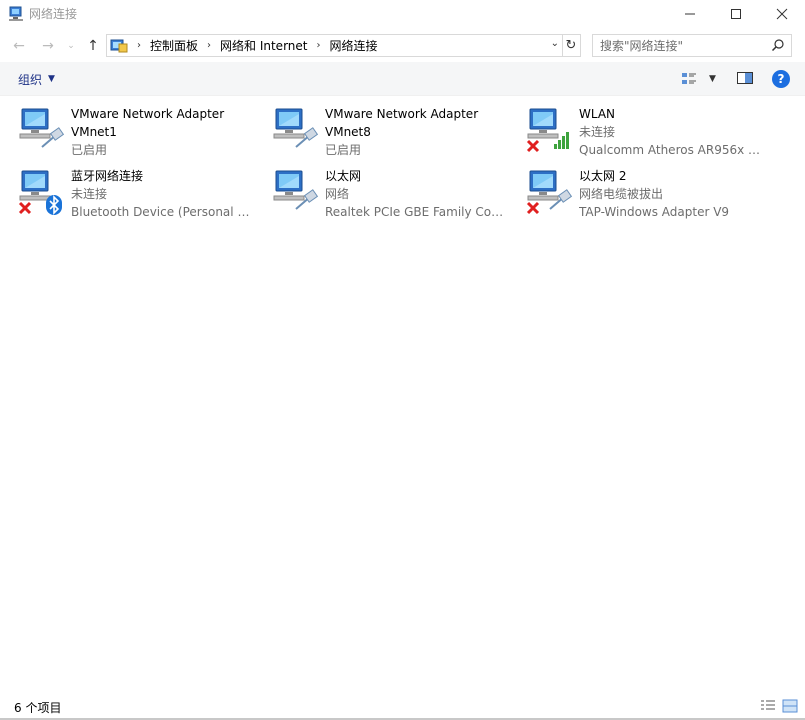  Describe the element at coordinates (119, 45) in the screenshot. I see `control-panel-icon` at that location.